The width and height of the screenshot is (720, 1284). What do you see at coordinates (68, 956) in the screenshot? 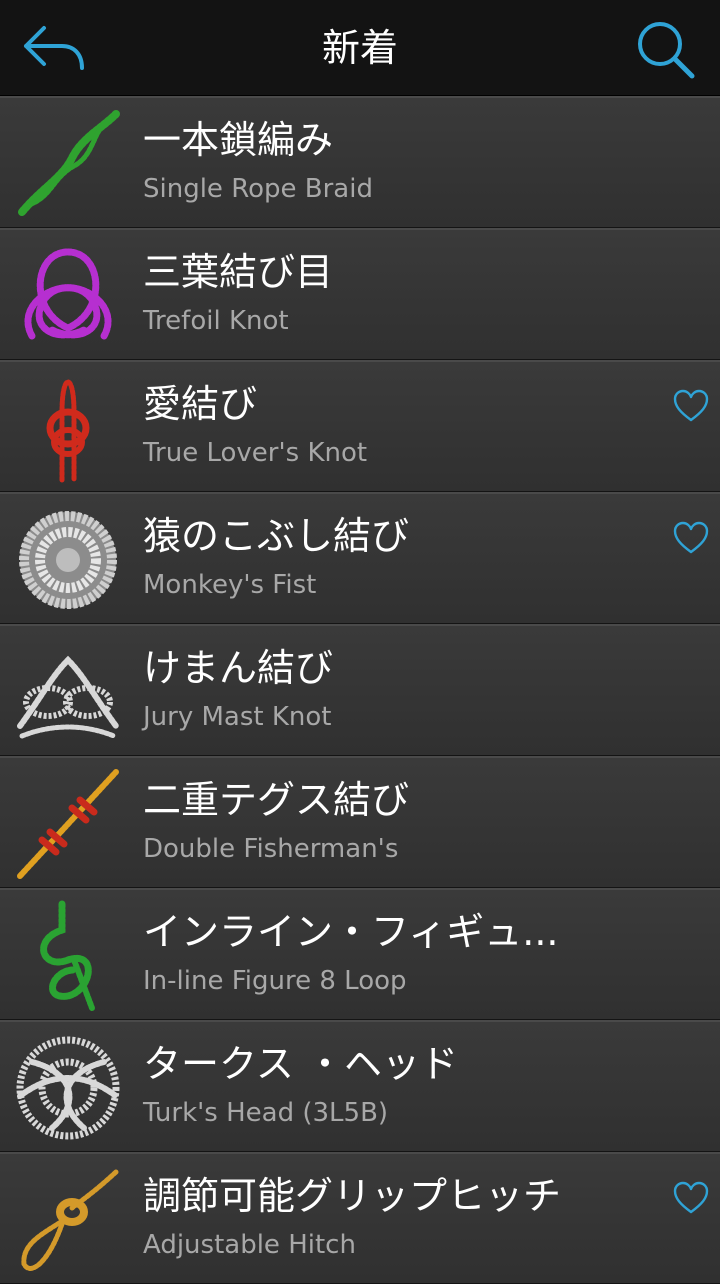
I see `figure8-knot-icon` at bounding box center [68, 956].